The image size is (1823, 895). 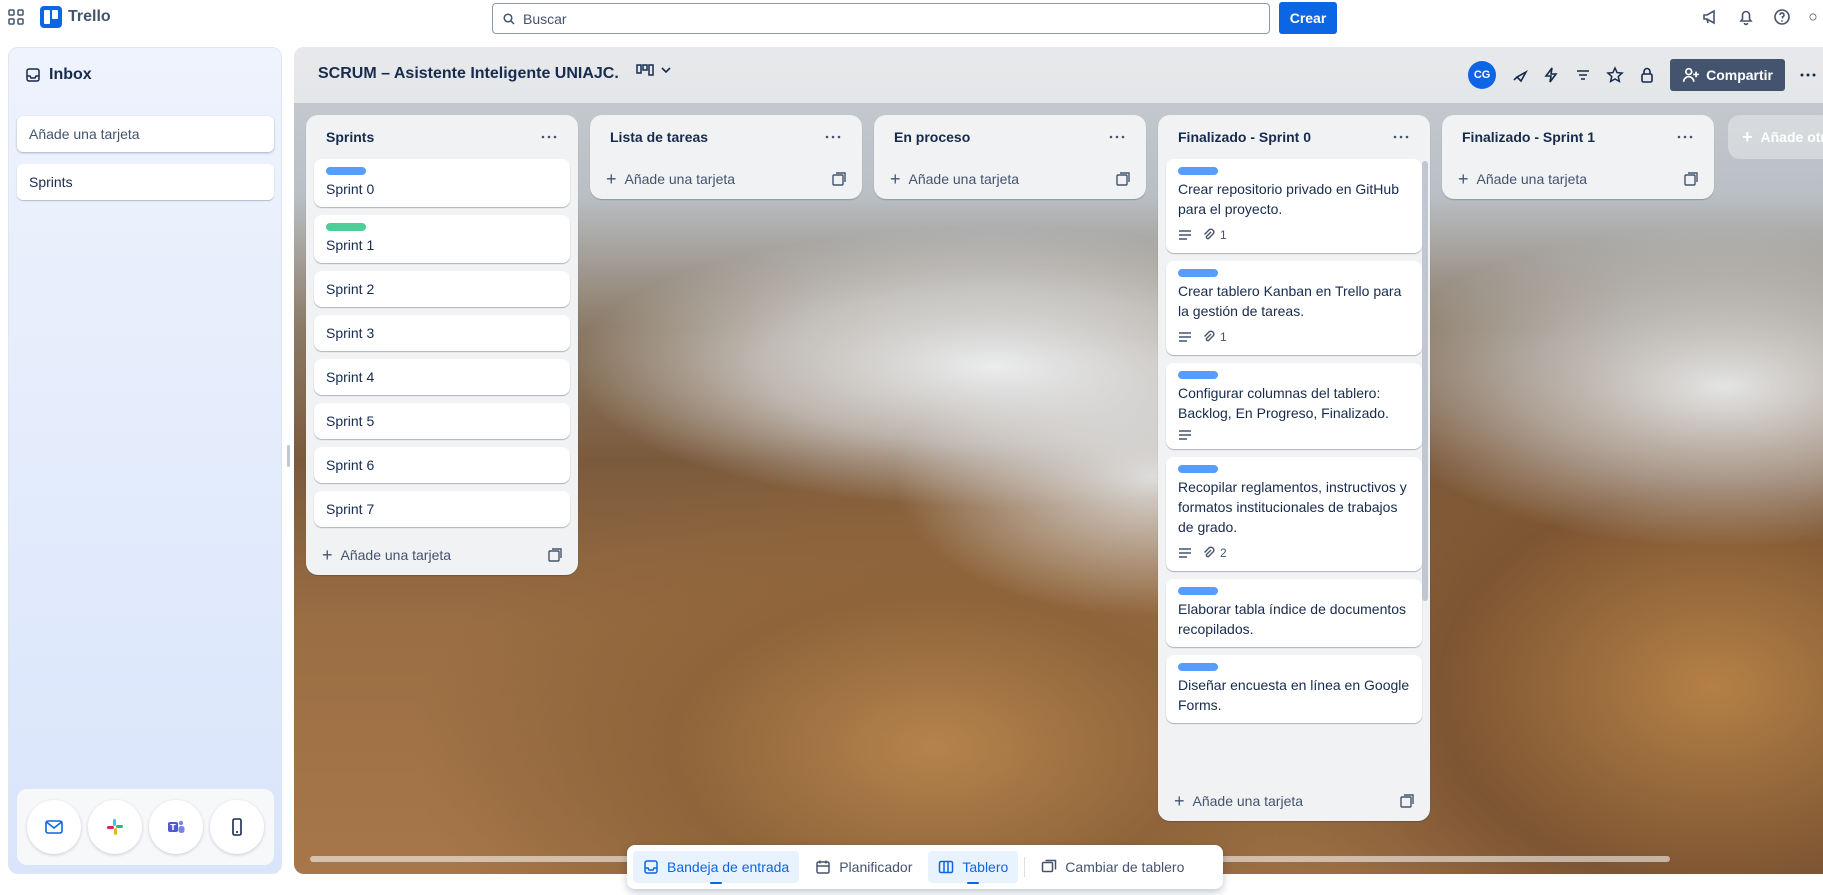 I want to click on card: Sprint 1, so click(x=442, y=239).